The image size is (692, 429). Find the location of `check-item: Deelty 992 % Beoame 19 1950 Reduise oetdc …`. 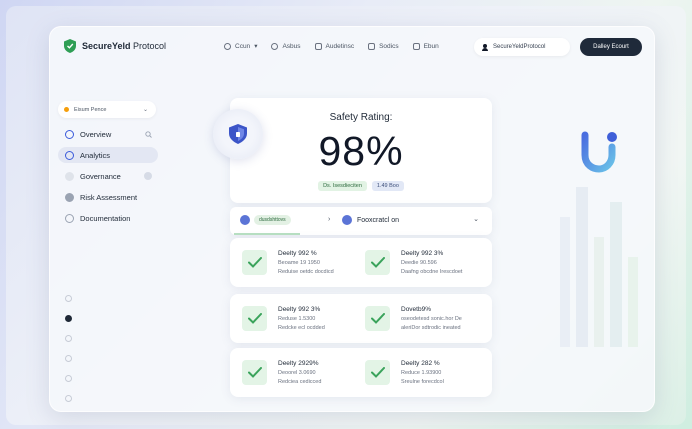

check-item: Deelty 992 % Beoame 19 1950 Reduise oetdc … is located at coordinates (292, 262).